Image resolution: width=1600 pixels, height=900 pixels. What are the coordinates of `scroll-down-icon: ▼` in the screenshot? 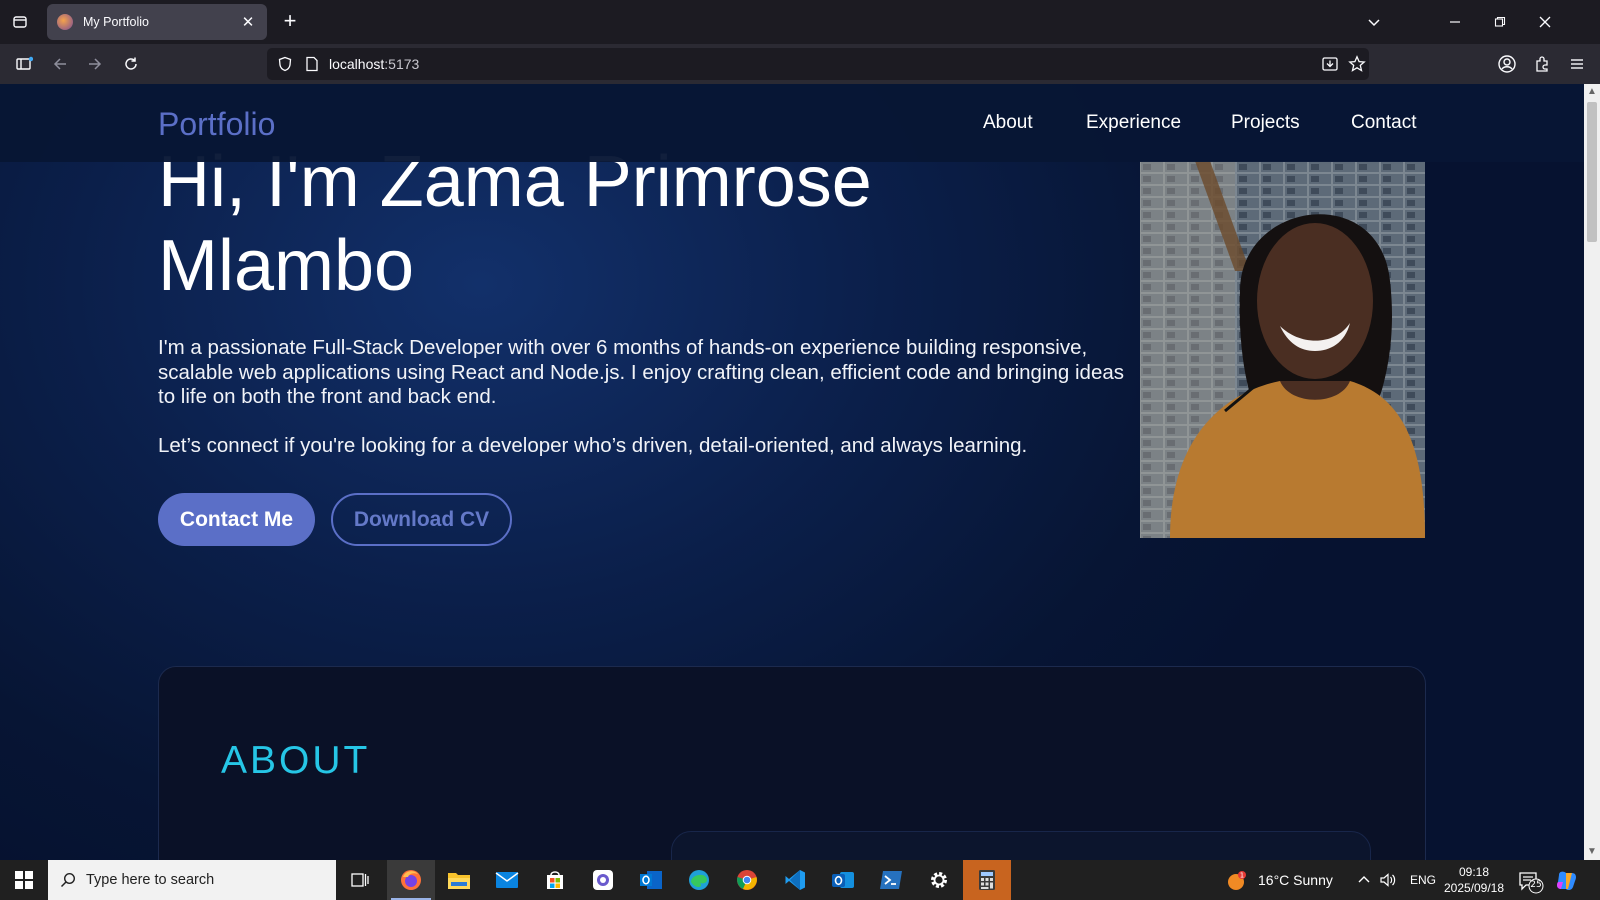 It's located at (1592, 852).